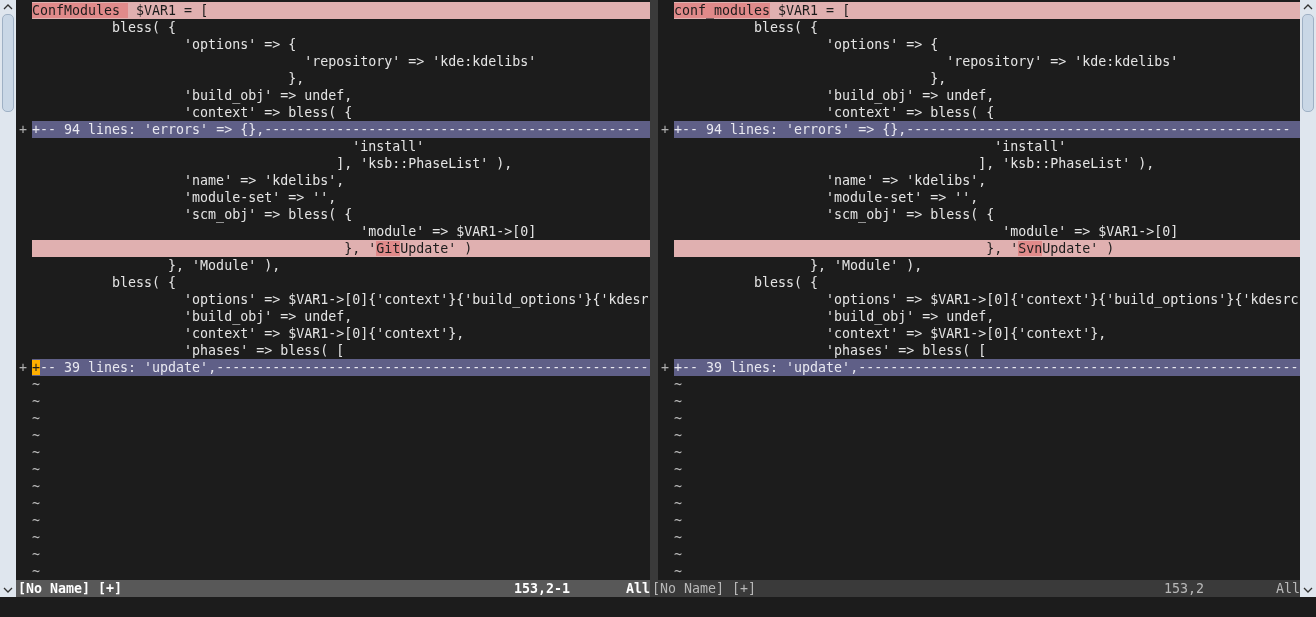 The image size is (1316, 617). I want to click on cursor-position: 153,2-1, so click(542, 588).